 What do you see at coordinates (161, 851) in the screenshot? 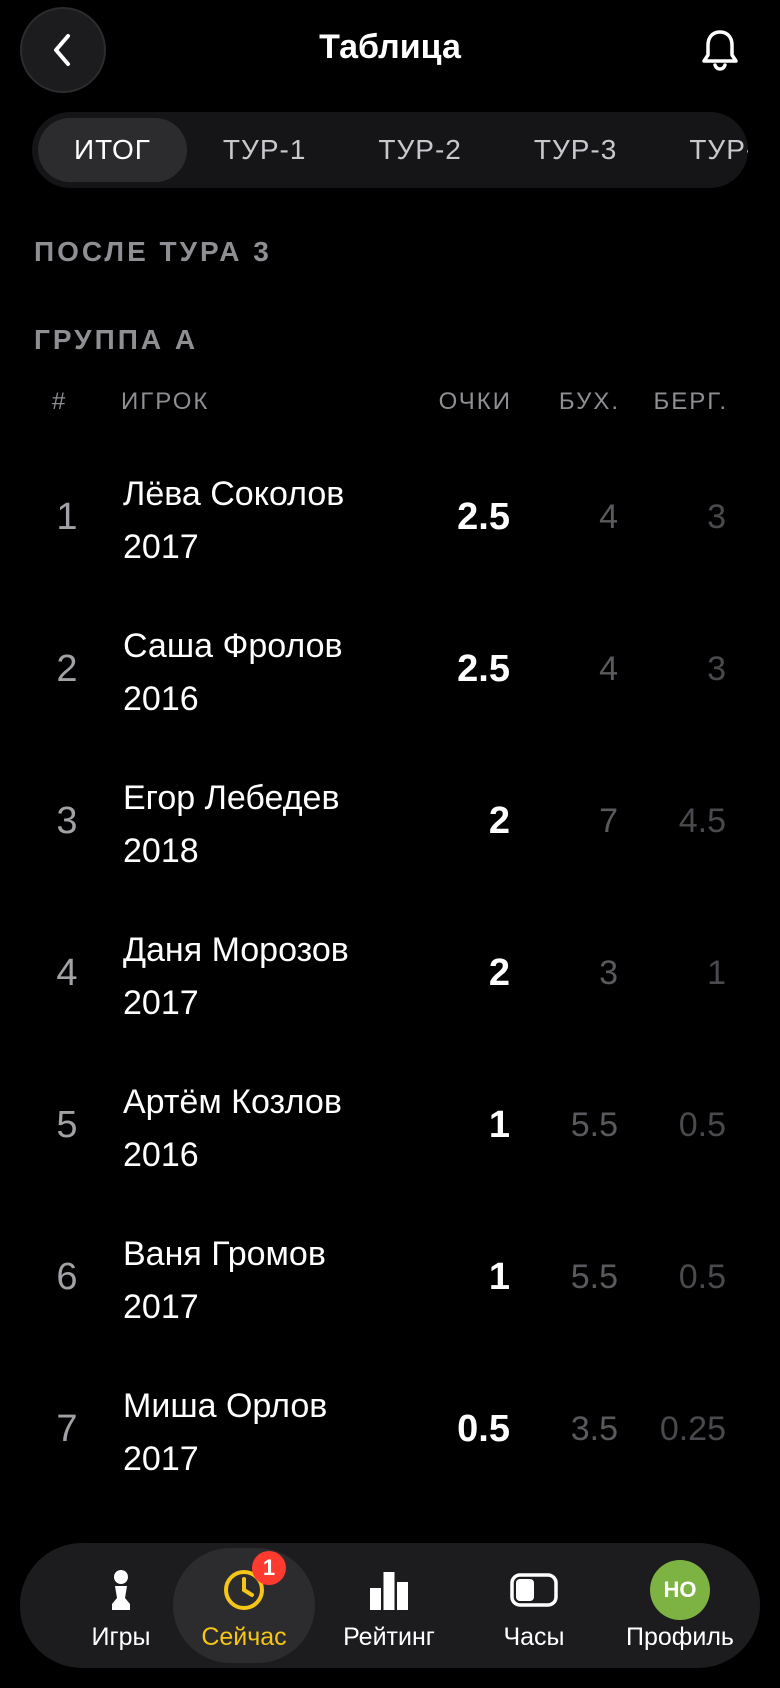
I see `player-birth-year: 2018` at bounding box center [161, 851].